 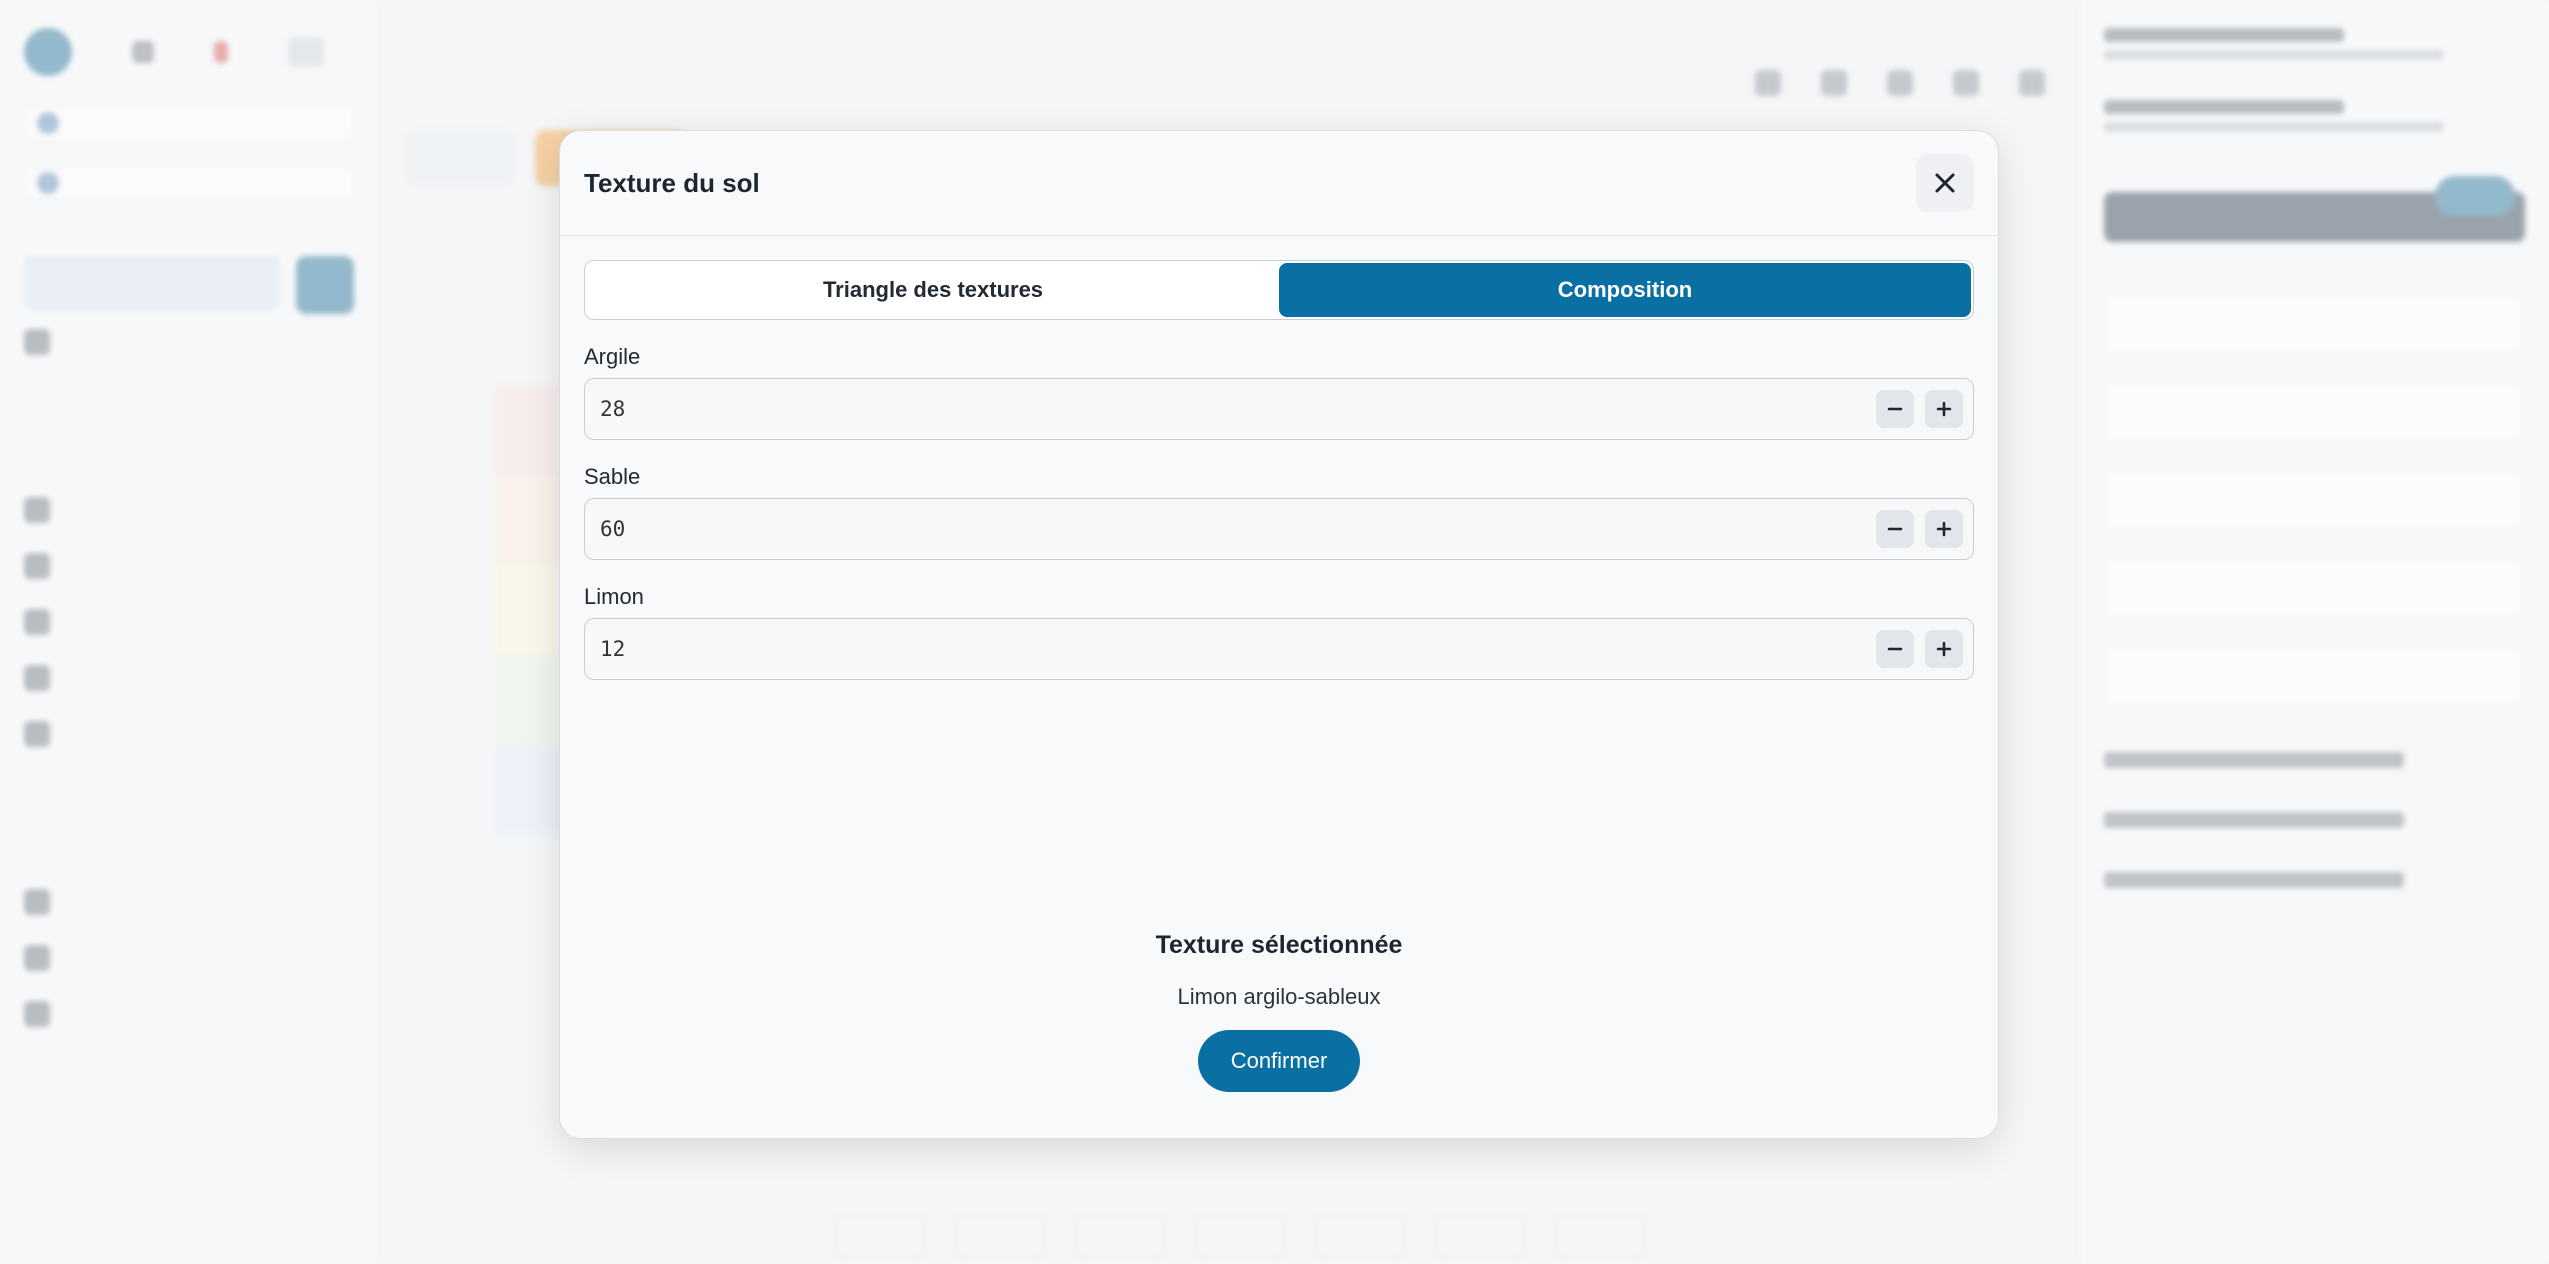 What do you see at coordinates (672, 182) in the screenshot?
I see `modal-title: Texture du sol` at bounding box center [672, 182].